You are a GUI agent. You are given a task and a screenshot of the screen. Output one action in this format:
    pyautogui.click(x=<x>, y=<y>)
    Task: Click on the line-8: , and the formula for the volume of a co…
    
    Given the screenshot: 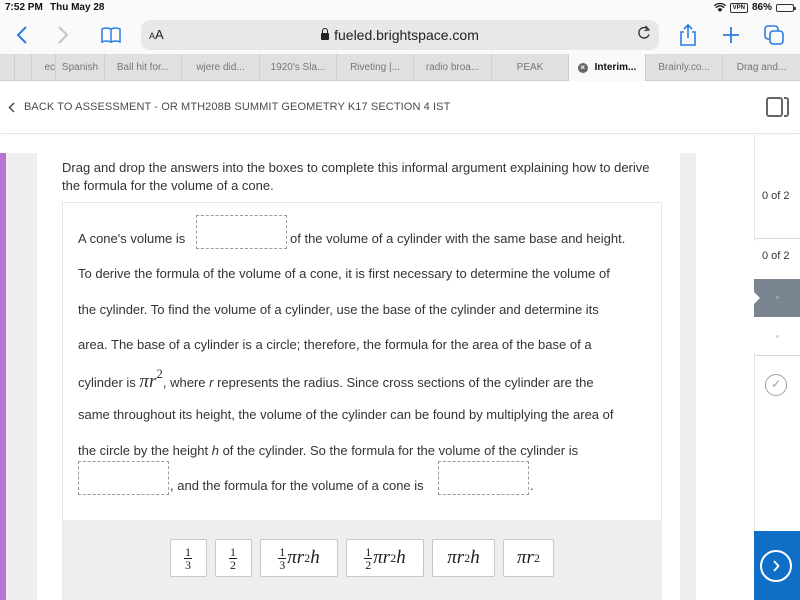 What is the action you would take?
    pyautogui.click(x=297, y=485)
    